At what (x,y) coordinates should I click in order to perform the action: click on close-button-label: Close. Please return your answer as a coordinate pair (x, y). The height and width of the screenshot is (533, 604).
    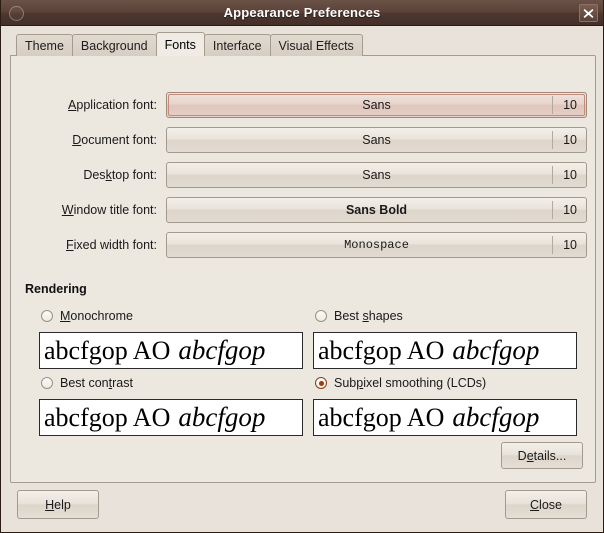
    Looking at the image, I should click on (546, 504).